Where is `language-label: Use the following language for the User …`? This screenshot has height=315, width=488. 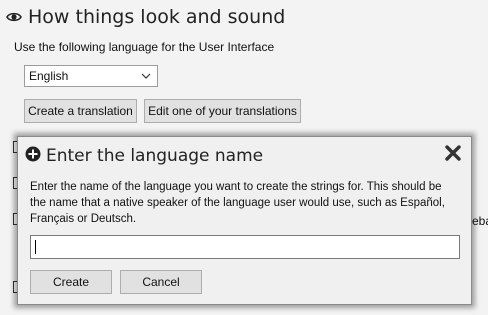
language-label: Use the following language for the User … is located at coordinates (144, 47).